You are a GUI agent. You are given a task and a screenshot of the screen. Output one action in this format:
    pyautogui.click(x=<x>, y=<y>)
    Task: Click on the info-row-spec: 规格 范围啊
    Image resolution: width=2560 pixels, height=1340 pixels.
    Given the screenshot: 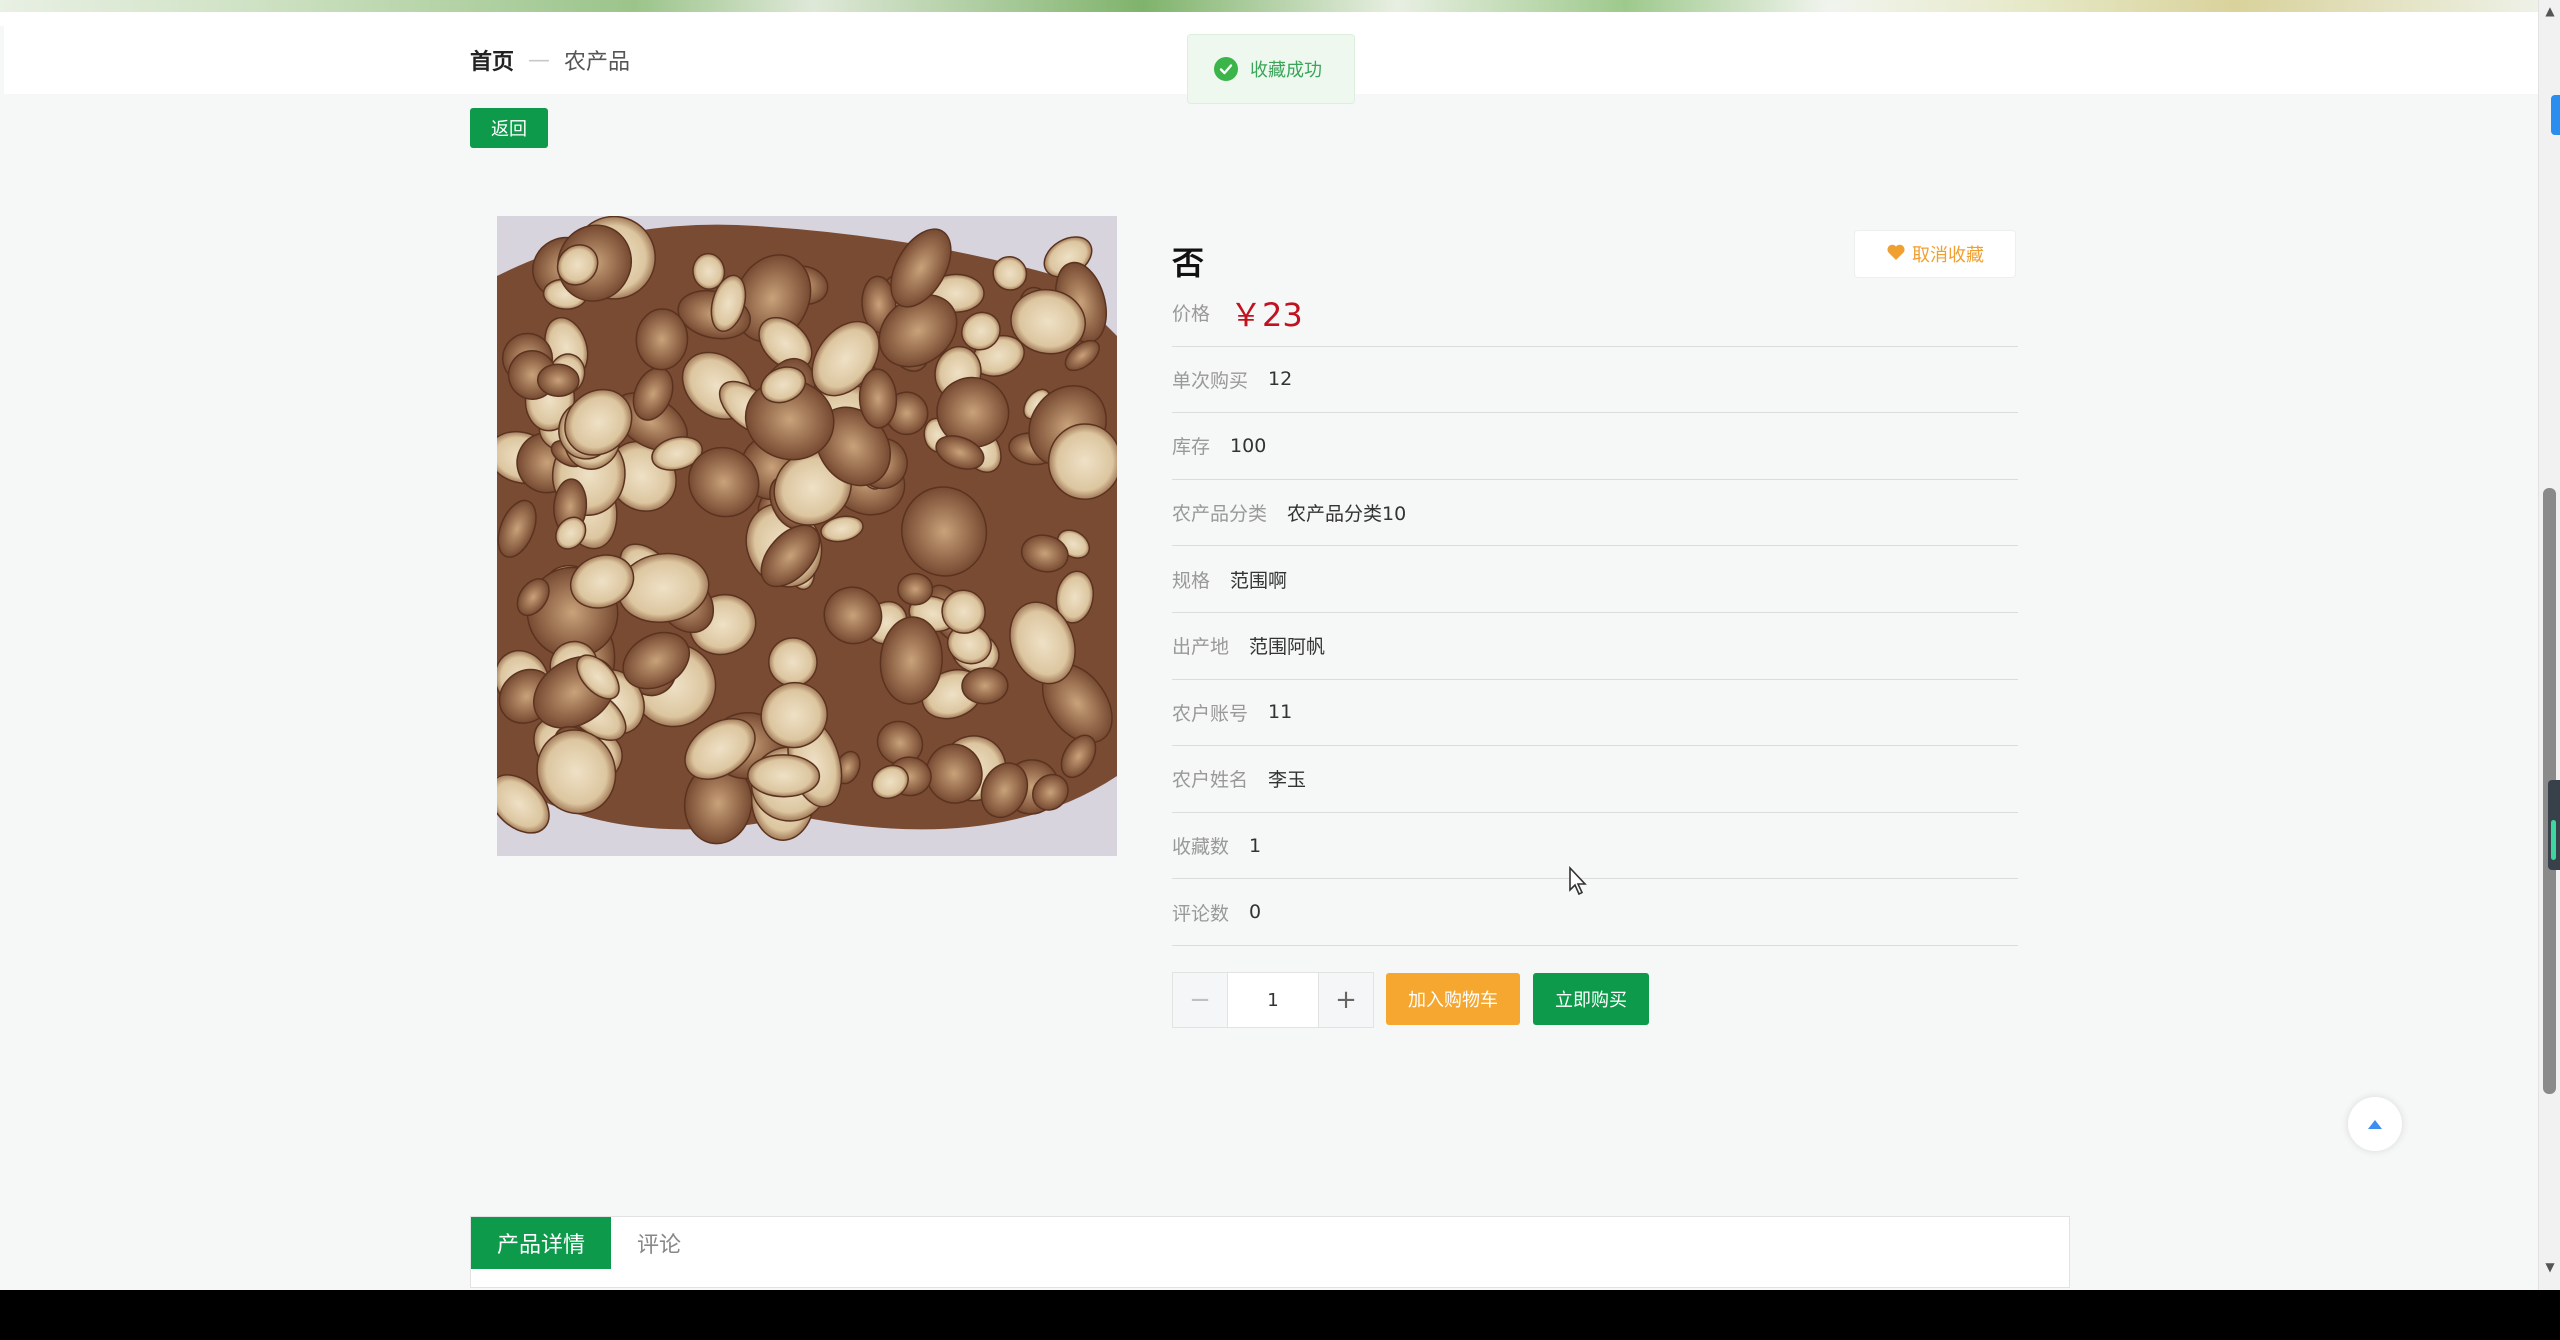 What is the action you would take?
    pyautogui.click(x=1595, y=579)
    